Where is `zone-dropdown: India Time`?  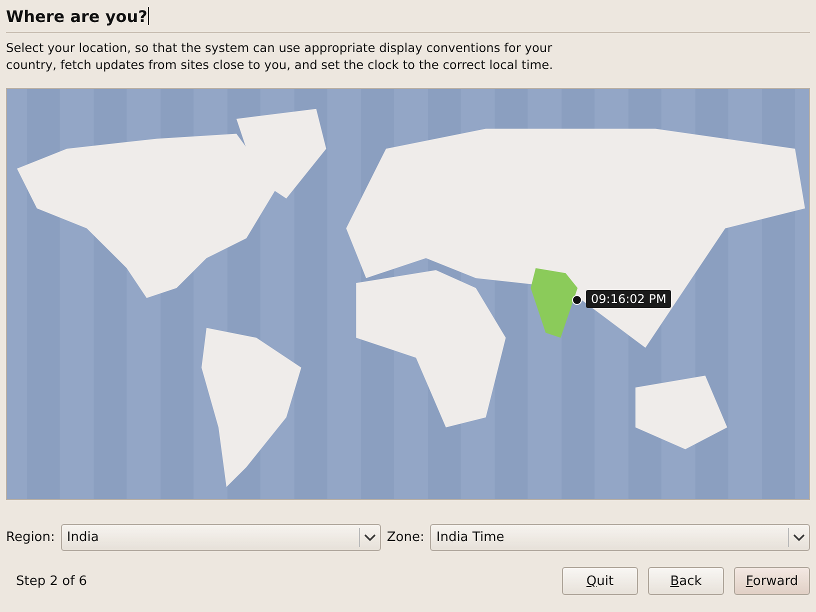
zone-dropdown: India Time is located at coordinates (620, 537).